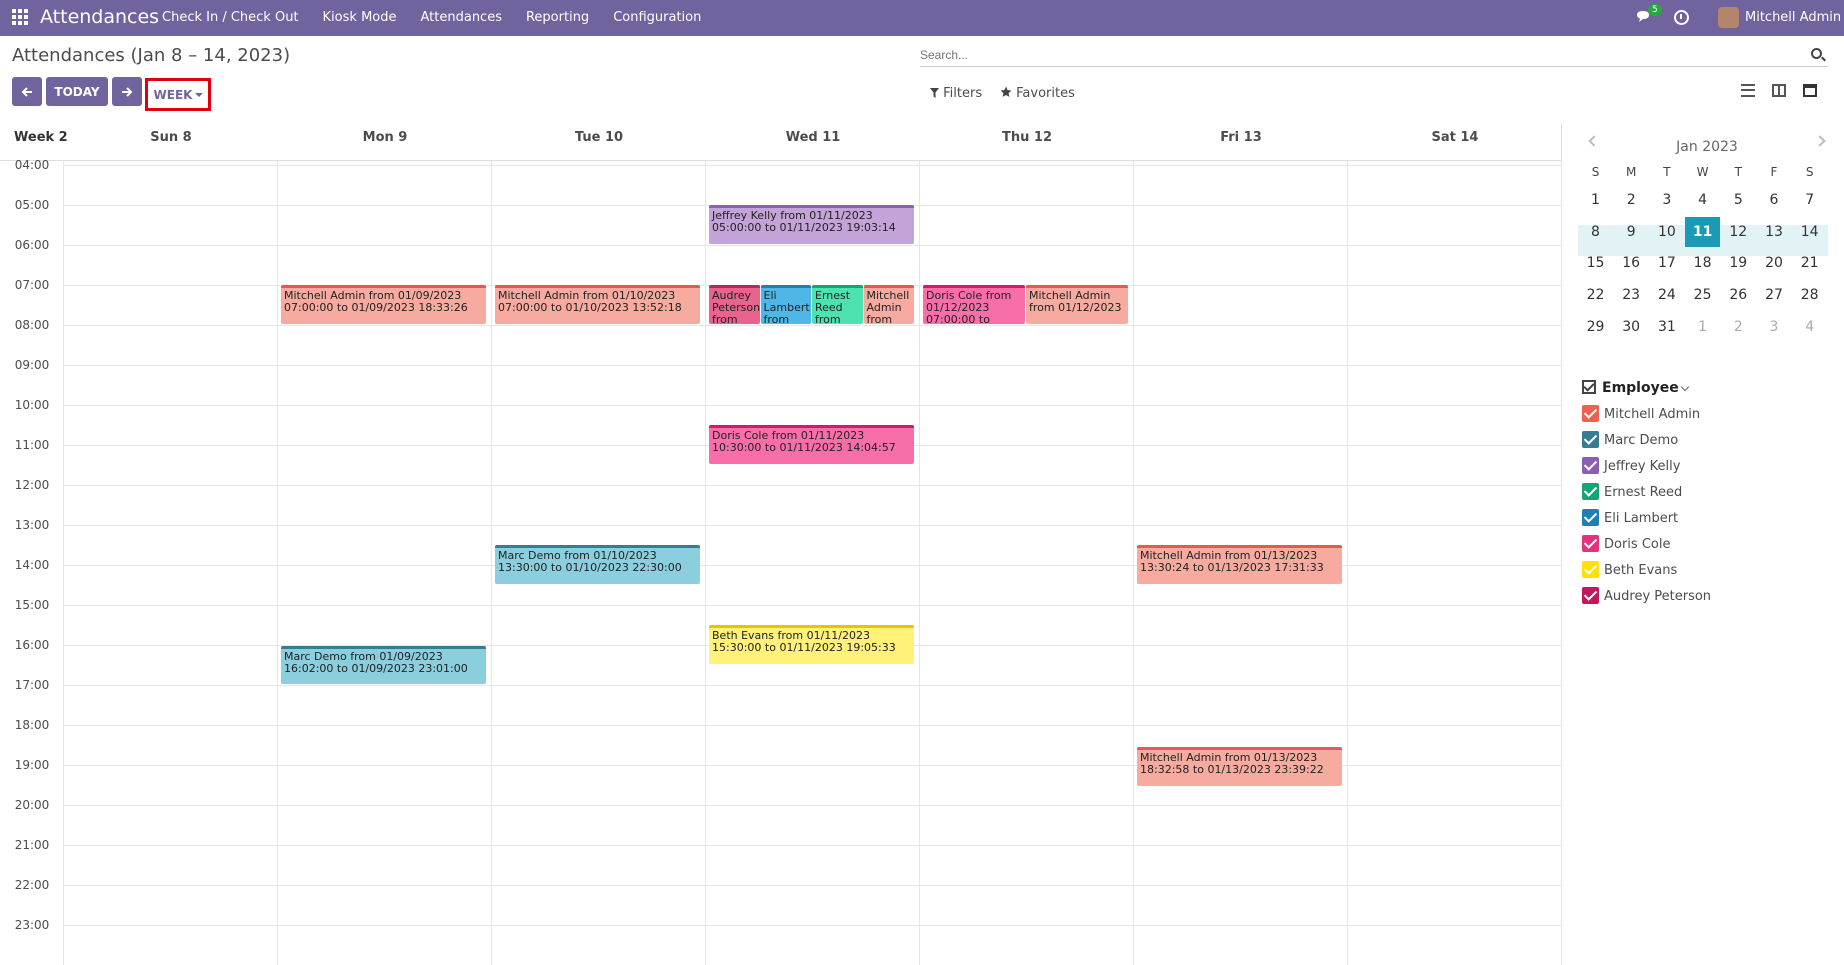 The height and width of the screenshot is (965, 1844). I want to click on favorites-button: Favorites, so click(1037, 93).